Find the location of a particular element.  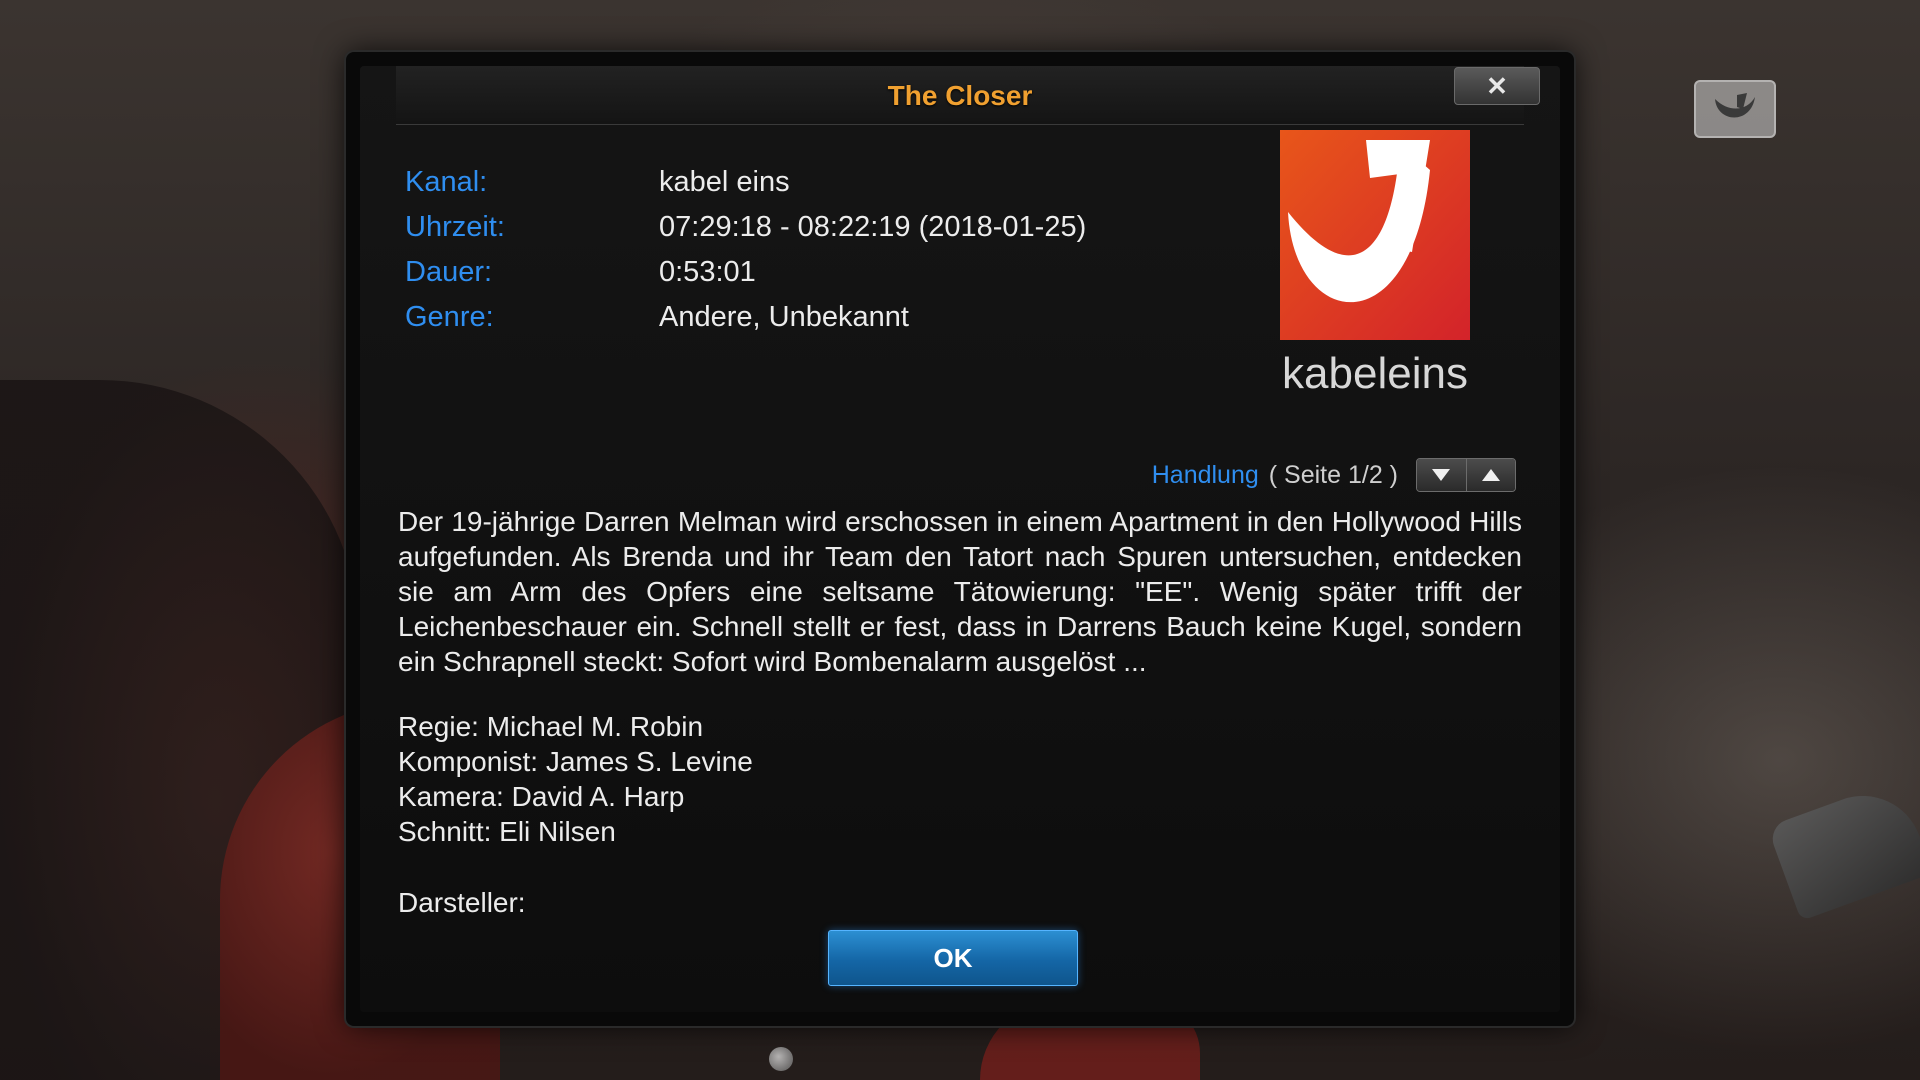

ok-button-label: OK is located at coordinates (953, 957).